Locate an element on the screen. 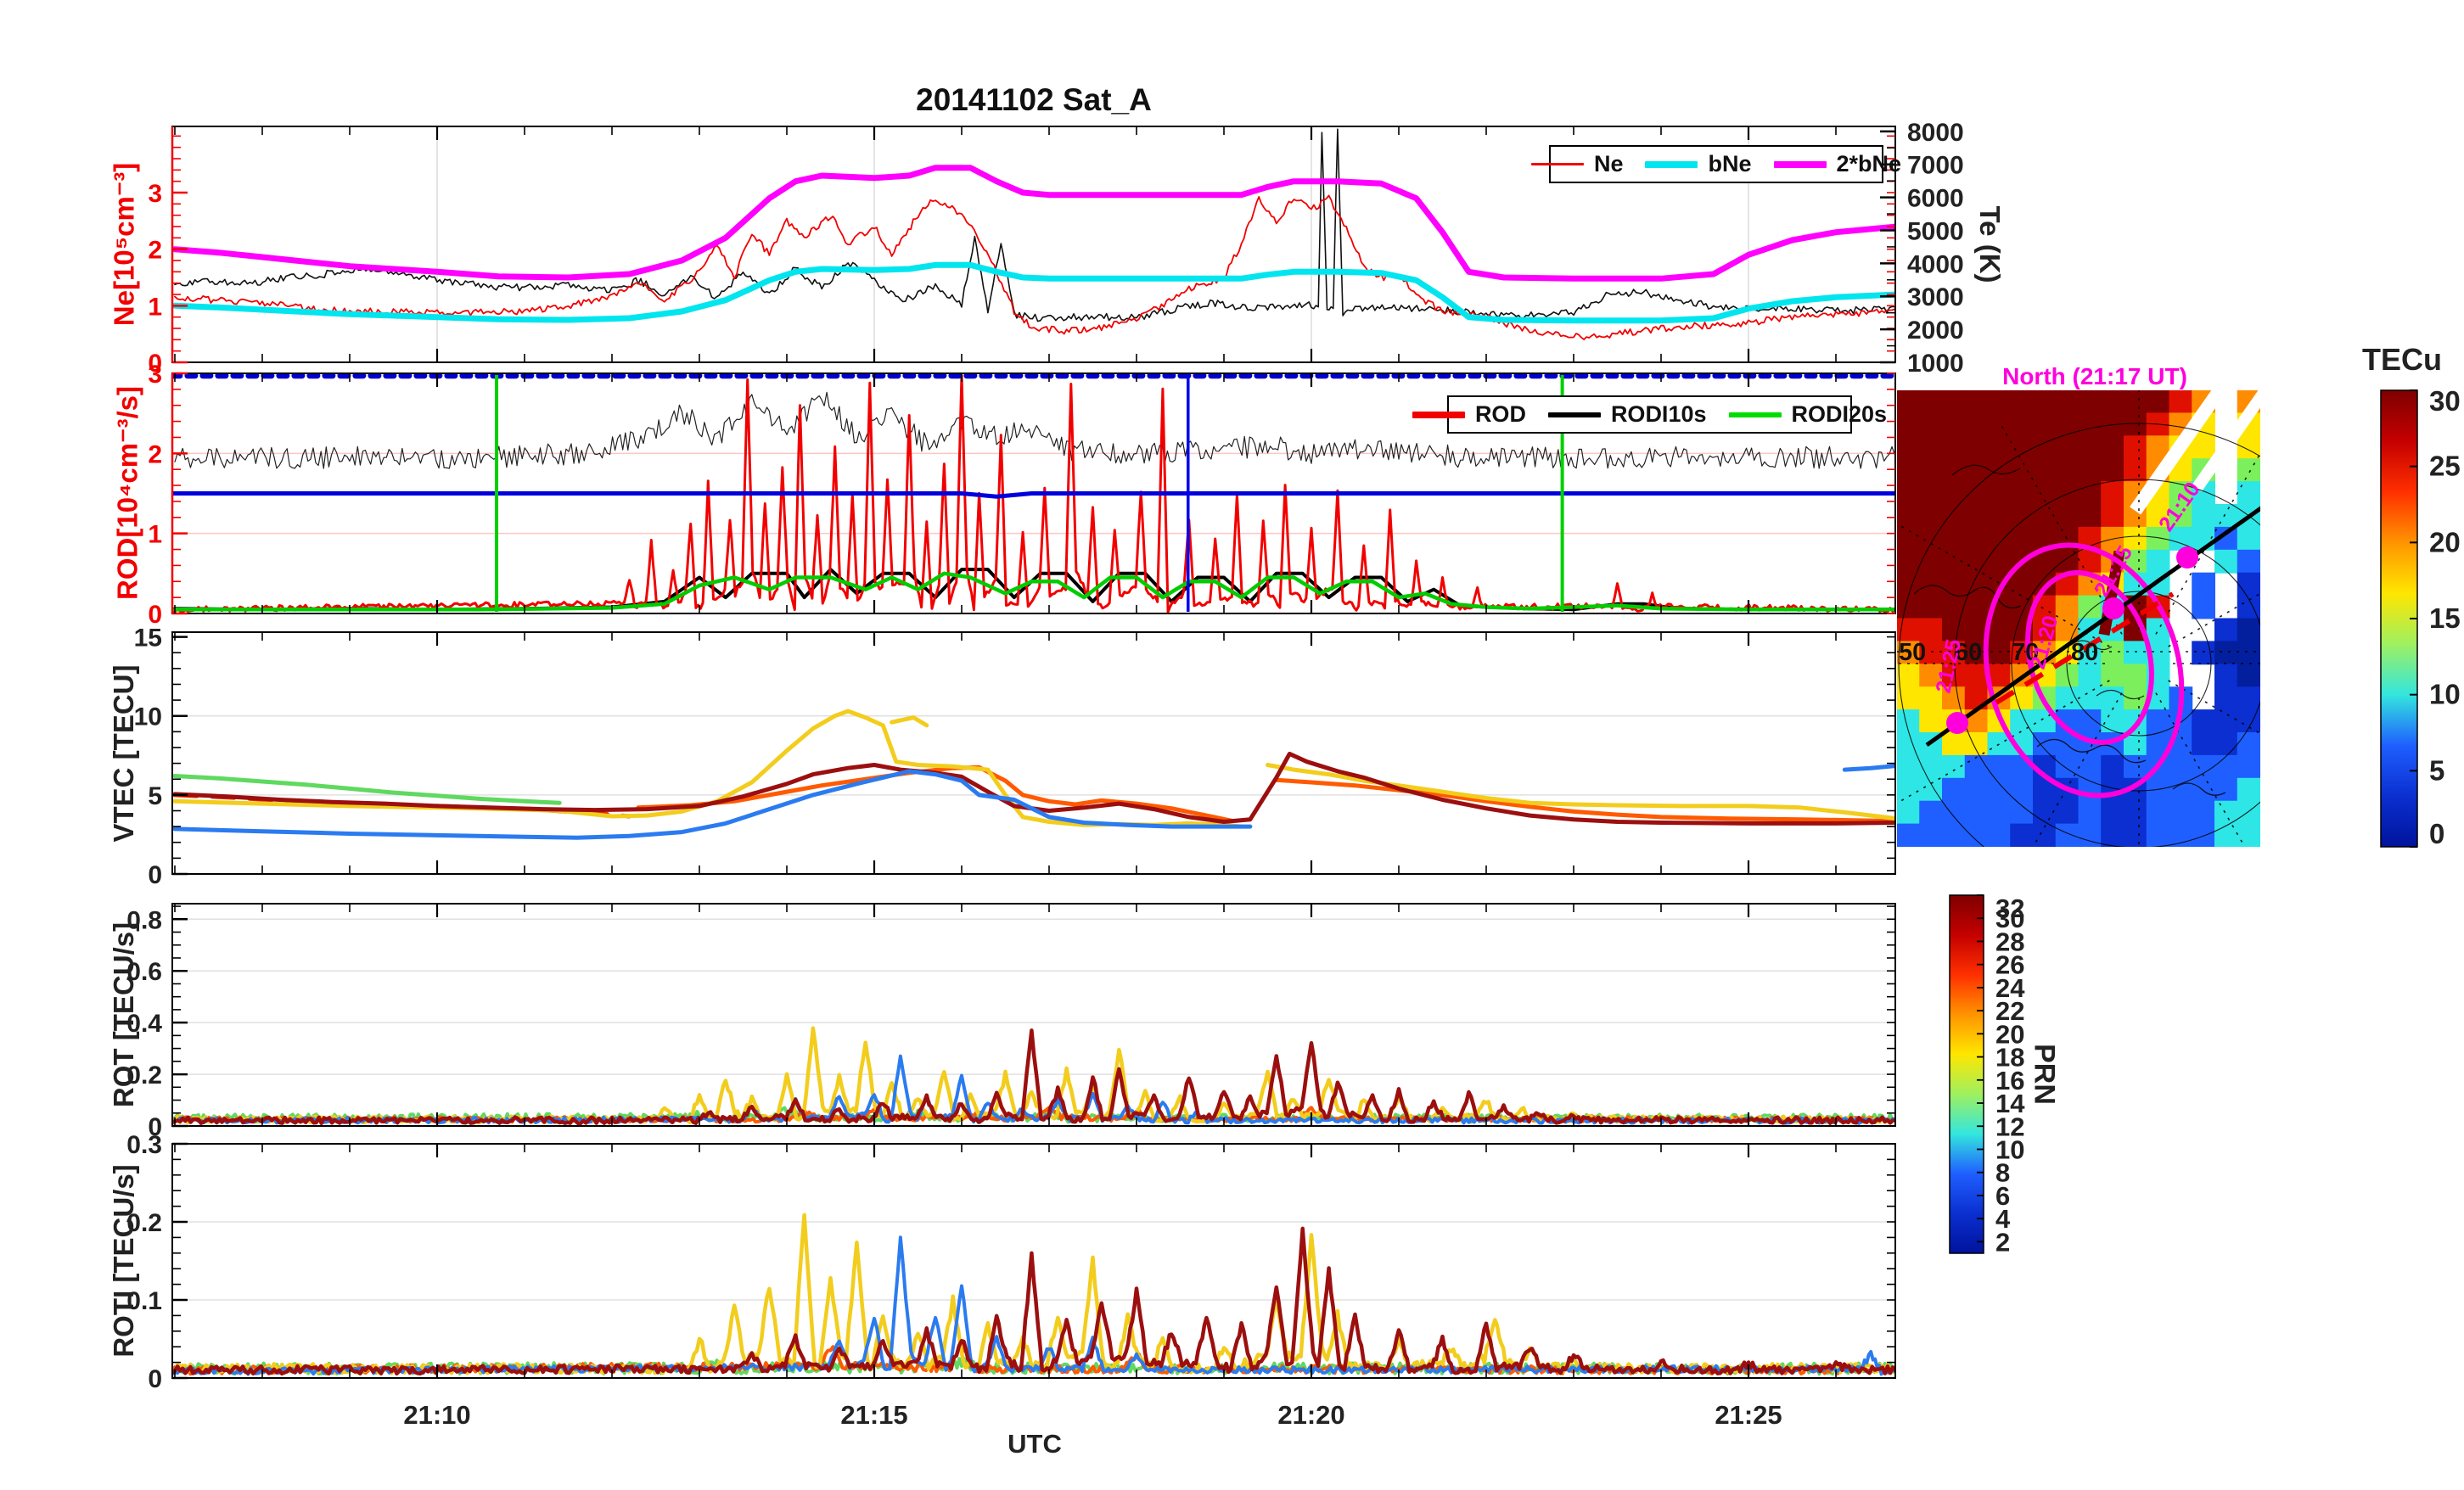 The height and width of the screenshot is (1490, 2464). latitude-label: 50 is located at coordinates (1912, 652).